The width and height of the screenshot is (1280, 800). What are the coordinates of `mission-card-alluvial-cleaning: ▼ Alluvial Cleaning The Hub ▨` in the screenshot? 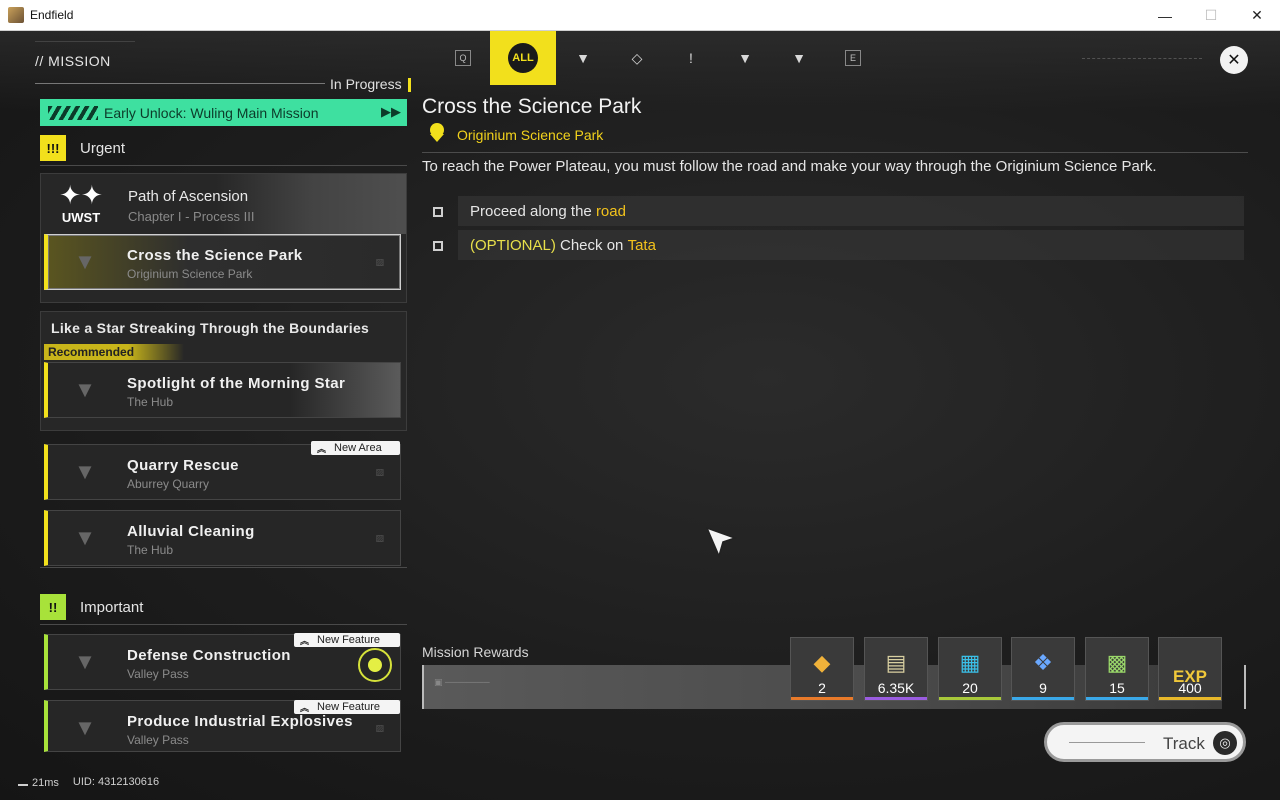 It's located at (222, 538).